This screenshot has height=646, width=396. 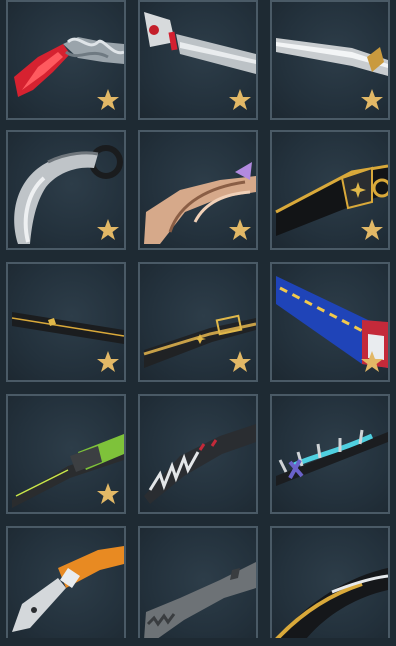 What do you see at coordinates (332, 457) in the screenshot?
I see `spiked-cyan-blade-icon` at bounding box center [332, 457].